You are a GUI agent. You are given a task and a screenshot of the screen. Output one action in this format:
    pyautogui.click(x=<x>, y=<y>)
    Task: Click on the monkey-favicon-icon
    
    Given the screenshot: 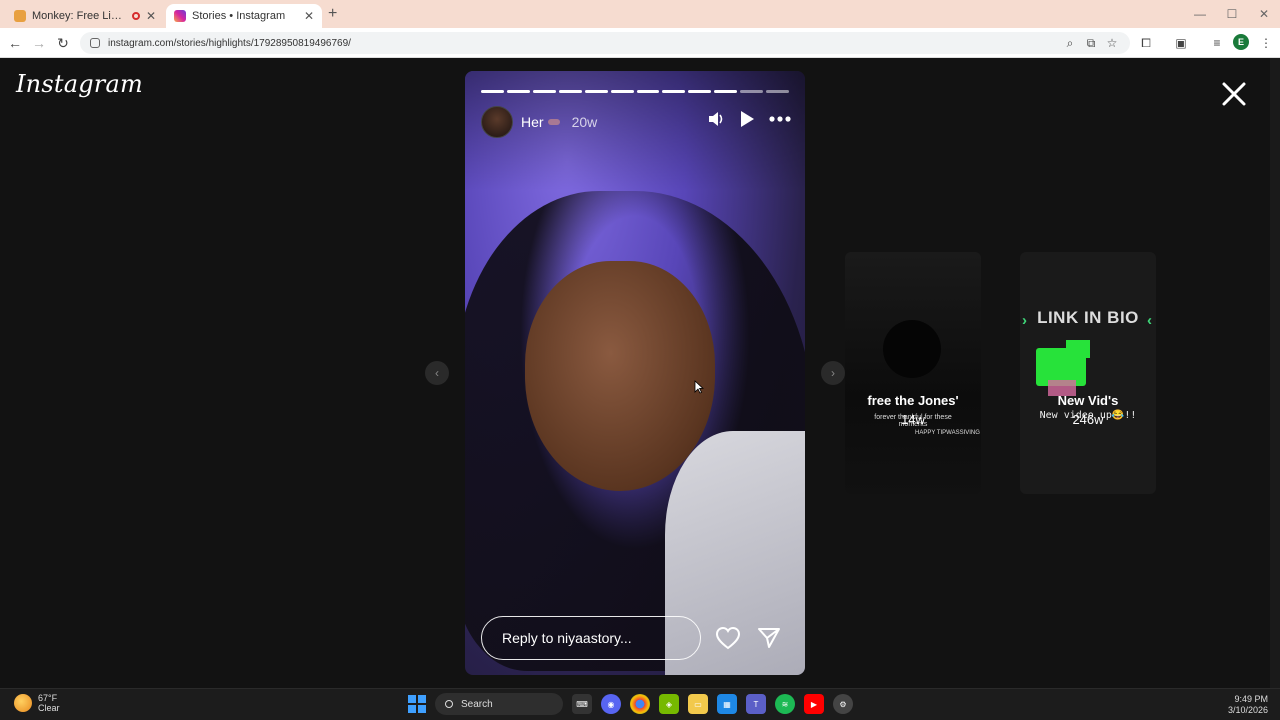 What is the action you would take?
    pyautogui.click(x=20, y=16)
    